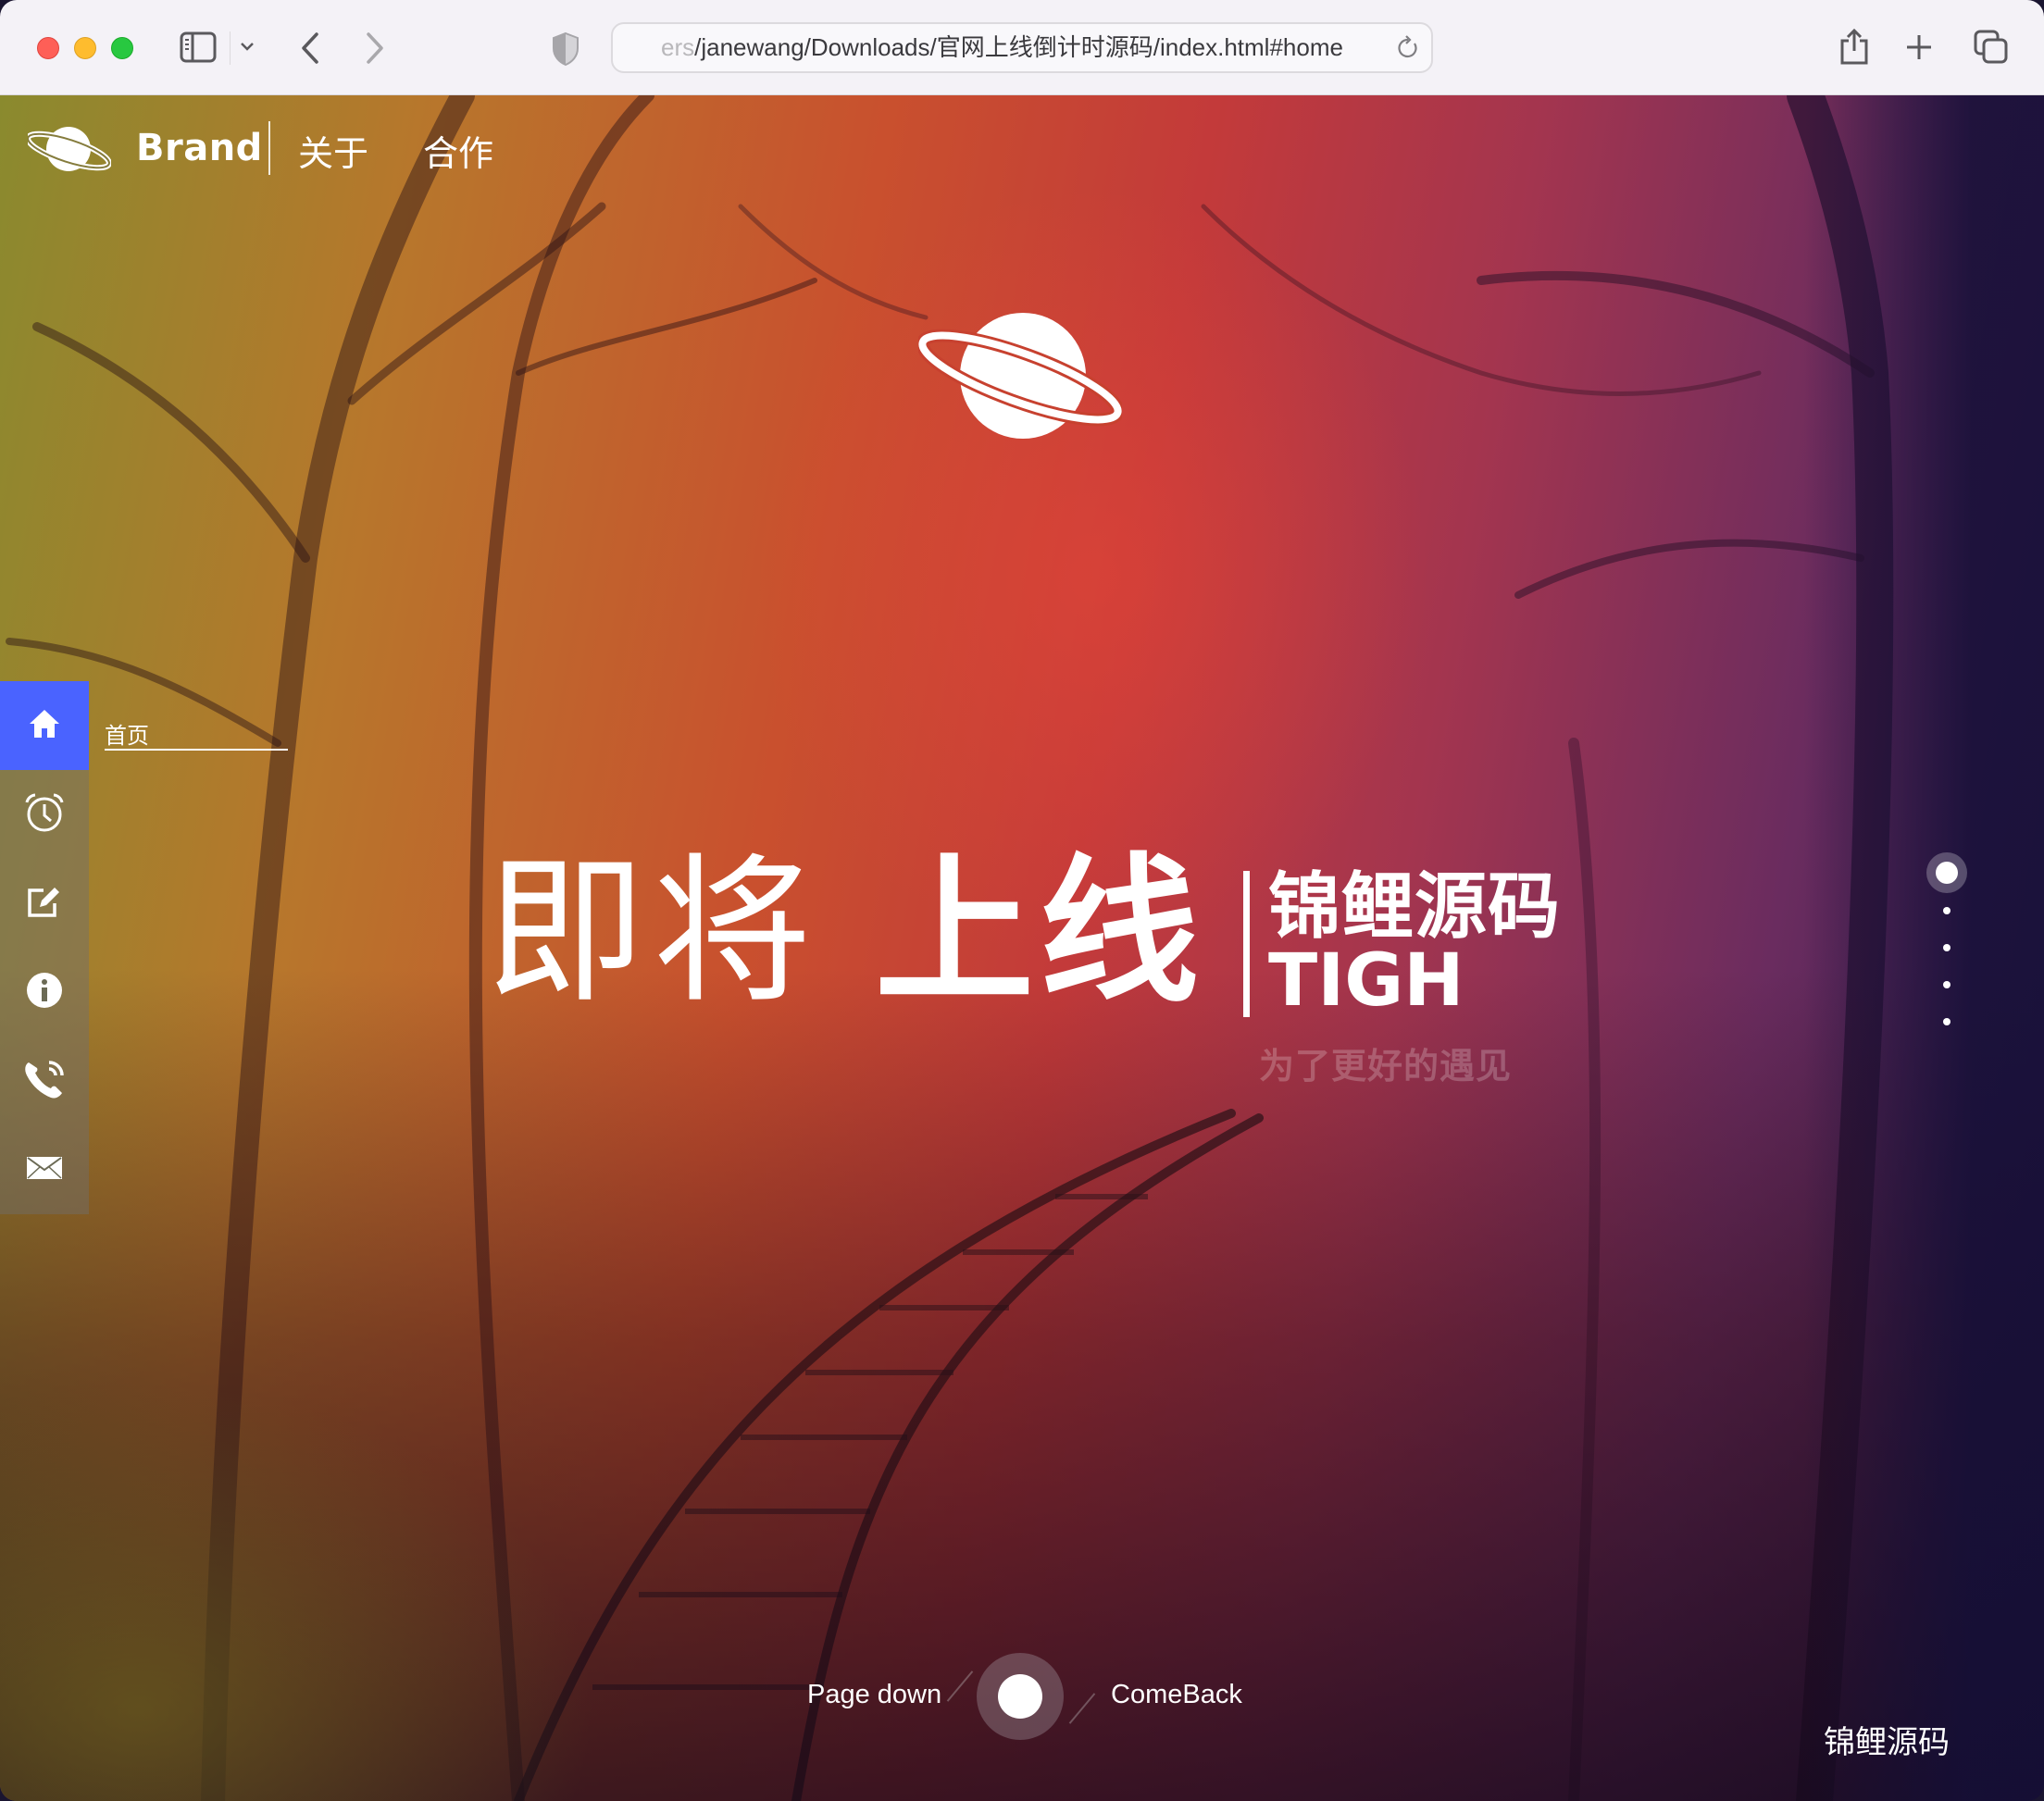 The image size is (2044, 1801). What do you see at coordinates (1386, 1066) in the screenshot?
I see `hero-subtitle: 为了更好的遇见` at bounding box center [1386, 1066].